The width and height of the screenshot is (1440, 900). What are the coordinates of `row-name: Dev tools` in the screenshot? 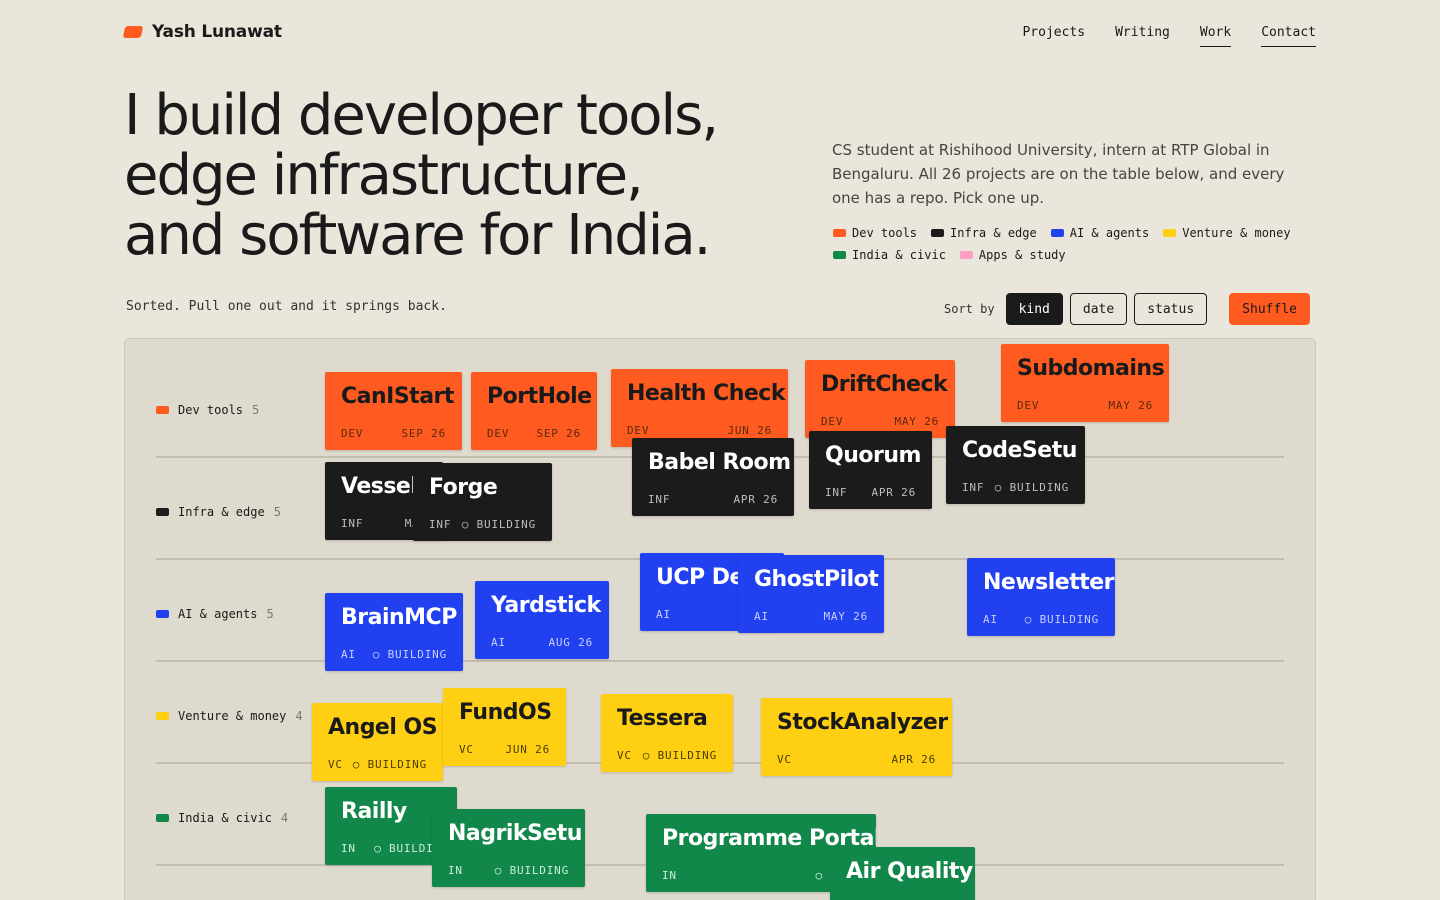 It's located at (211, 410).